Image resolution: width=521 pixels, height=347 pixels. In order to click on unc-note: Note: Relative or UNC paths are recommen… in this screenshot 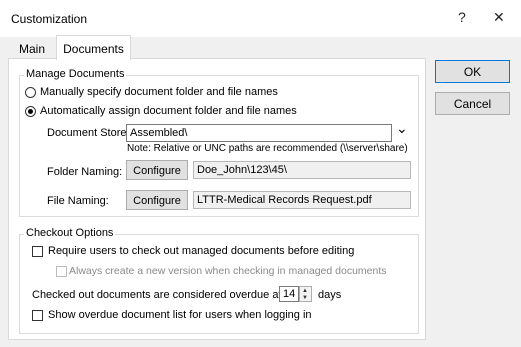, I will do `click(267, 148)`.